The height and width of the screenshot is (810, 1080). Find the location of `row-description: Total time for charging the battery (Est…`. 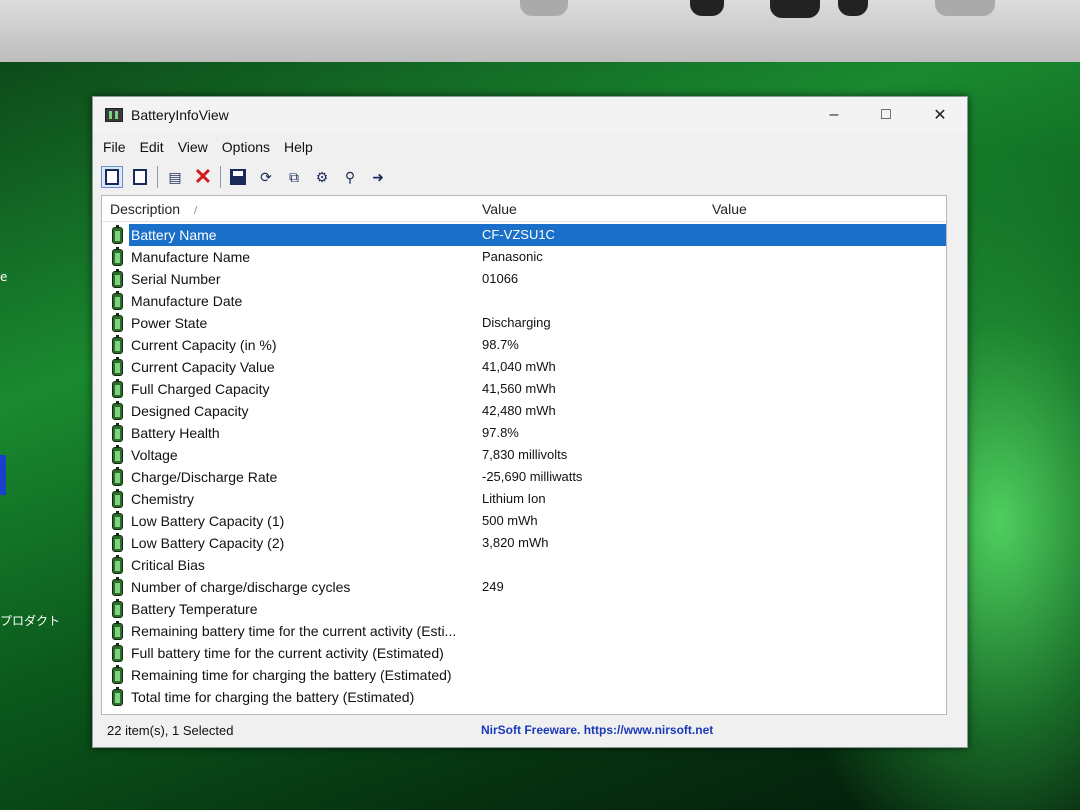

row-description: Total time for charging the battery (Est… is located at coordinates (273, 697).